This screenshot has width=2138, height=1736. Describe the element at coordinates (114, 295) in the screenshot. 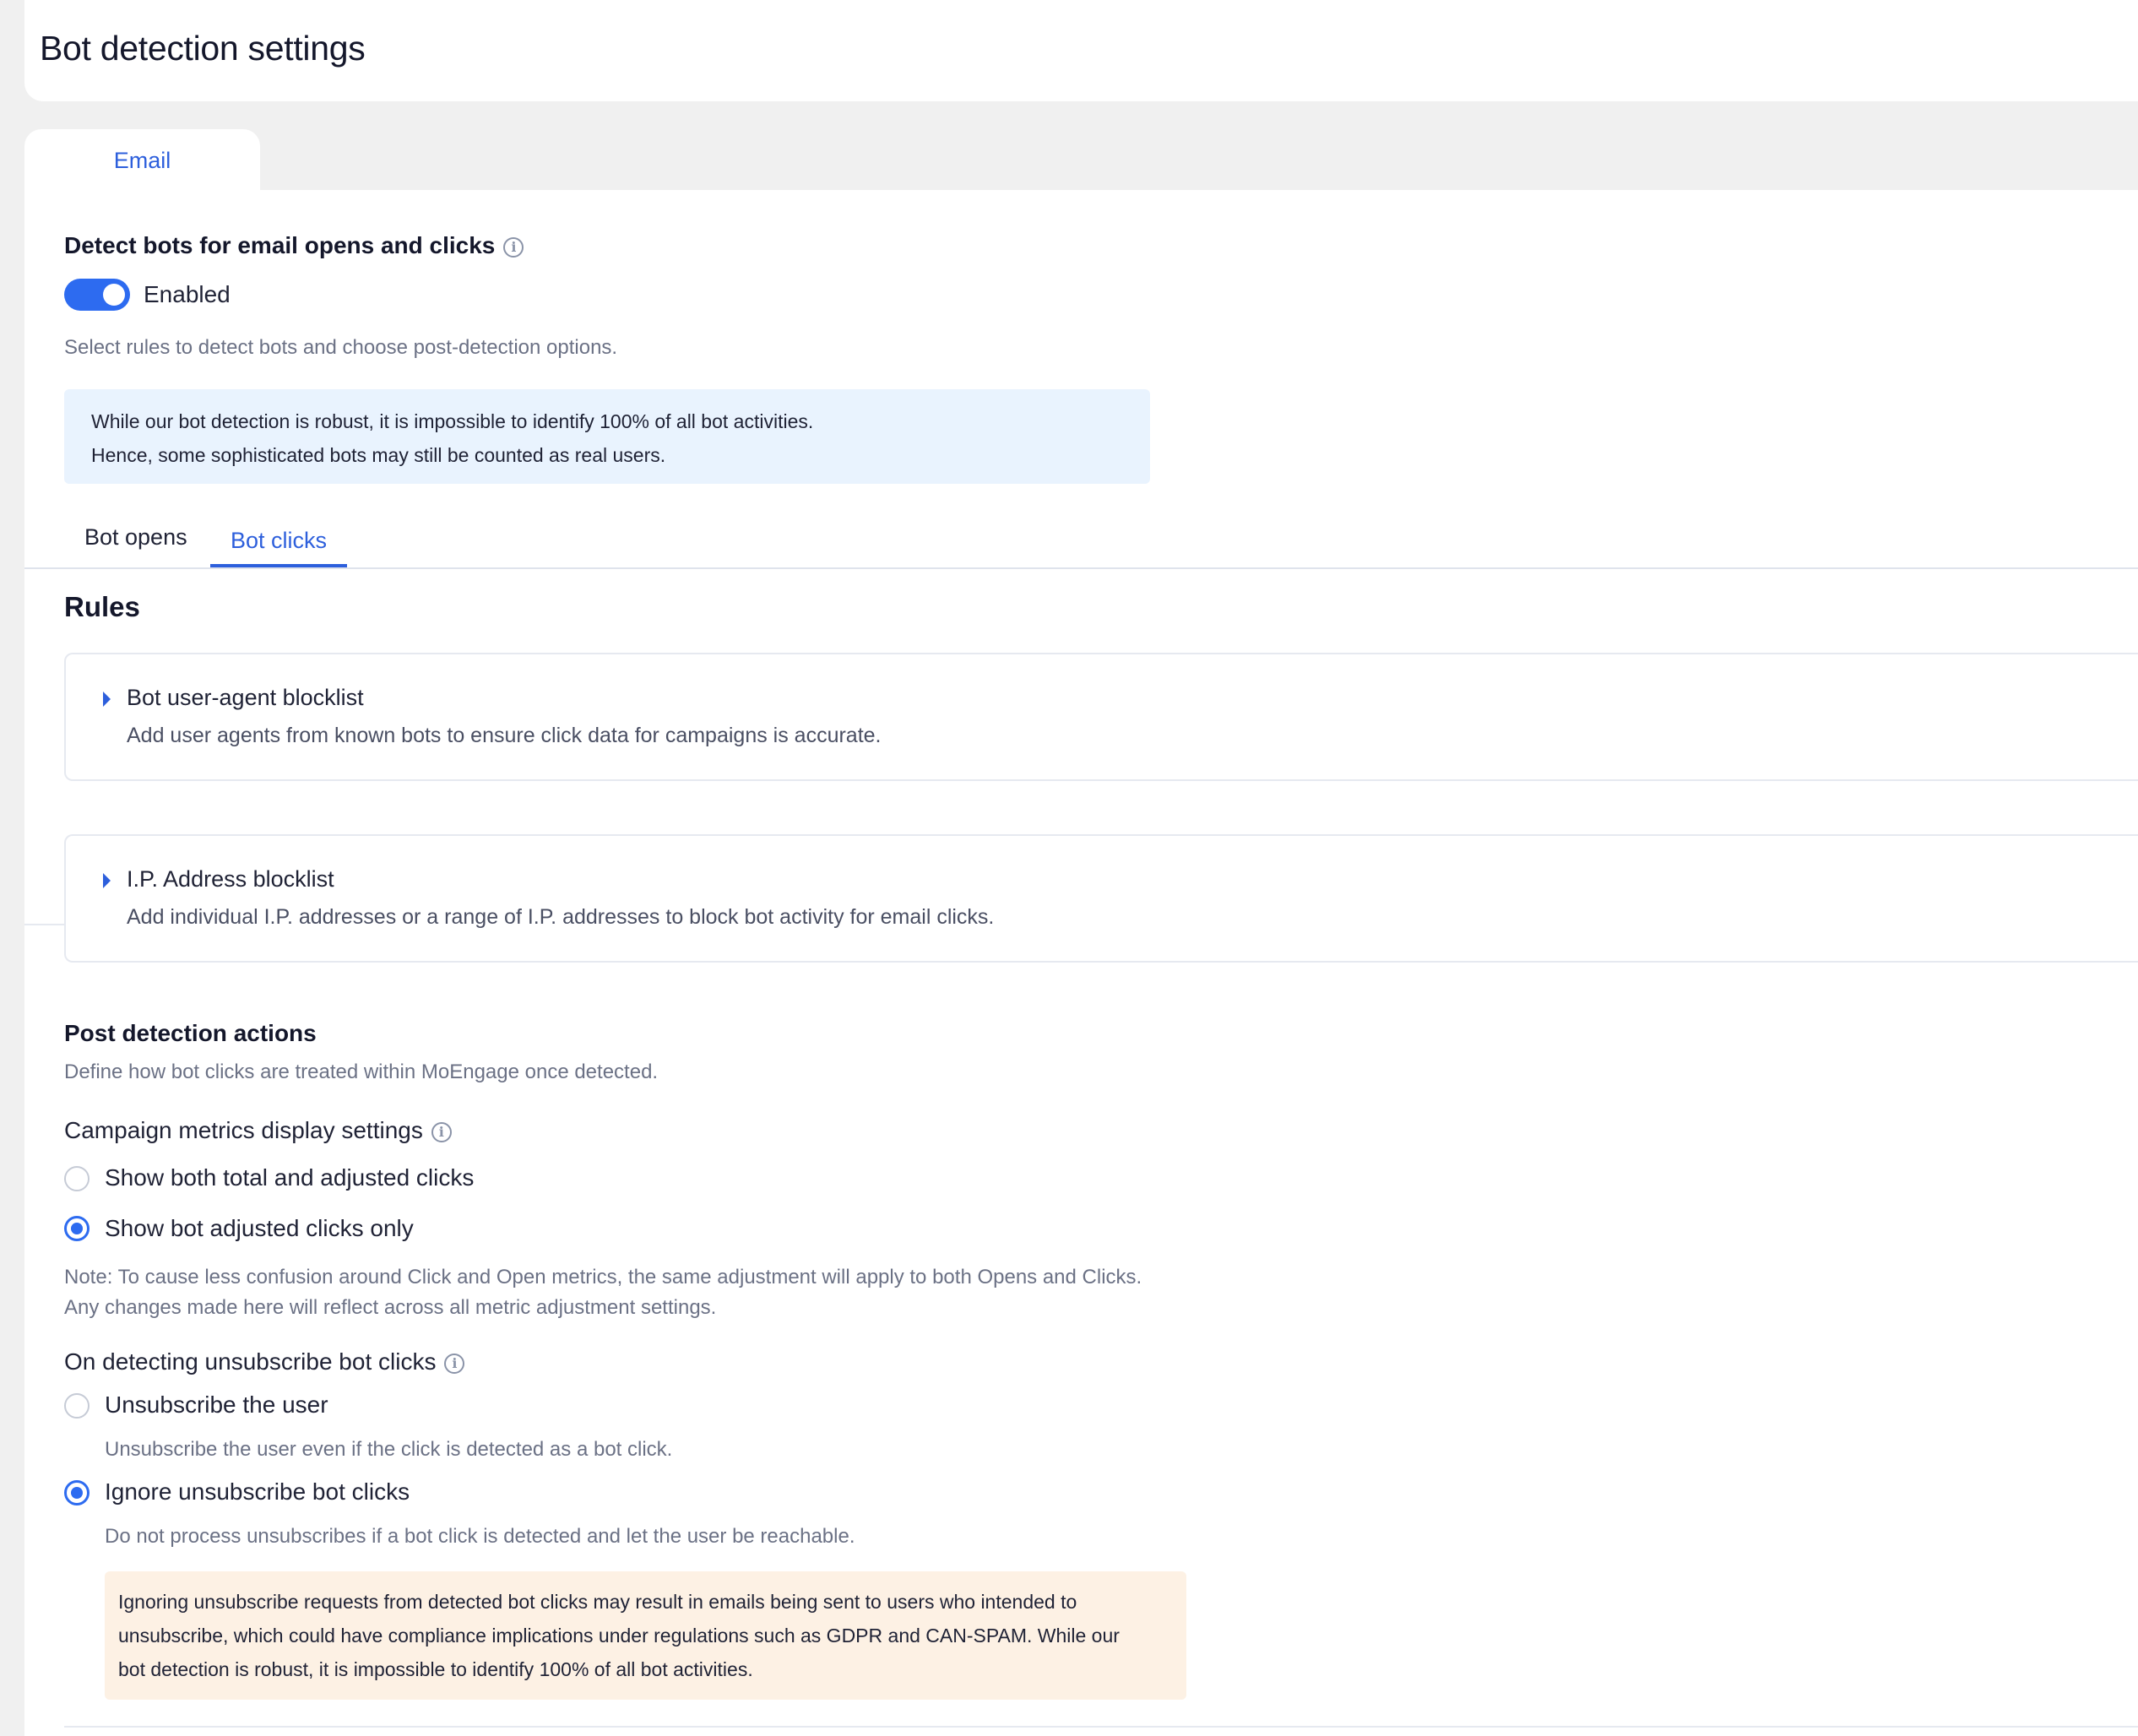

I see `toggle-knob` at that location.